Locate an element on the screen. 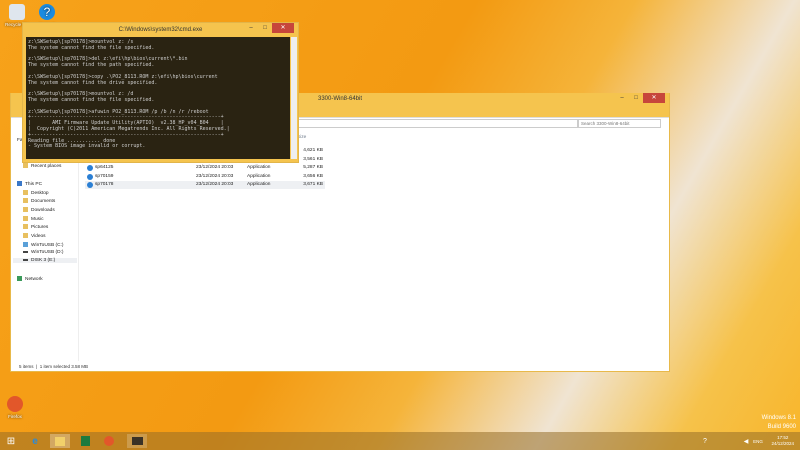  minimize-button: – is located at coordinates (622, 98).